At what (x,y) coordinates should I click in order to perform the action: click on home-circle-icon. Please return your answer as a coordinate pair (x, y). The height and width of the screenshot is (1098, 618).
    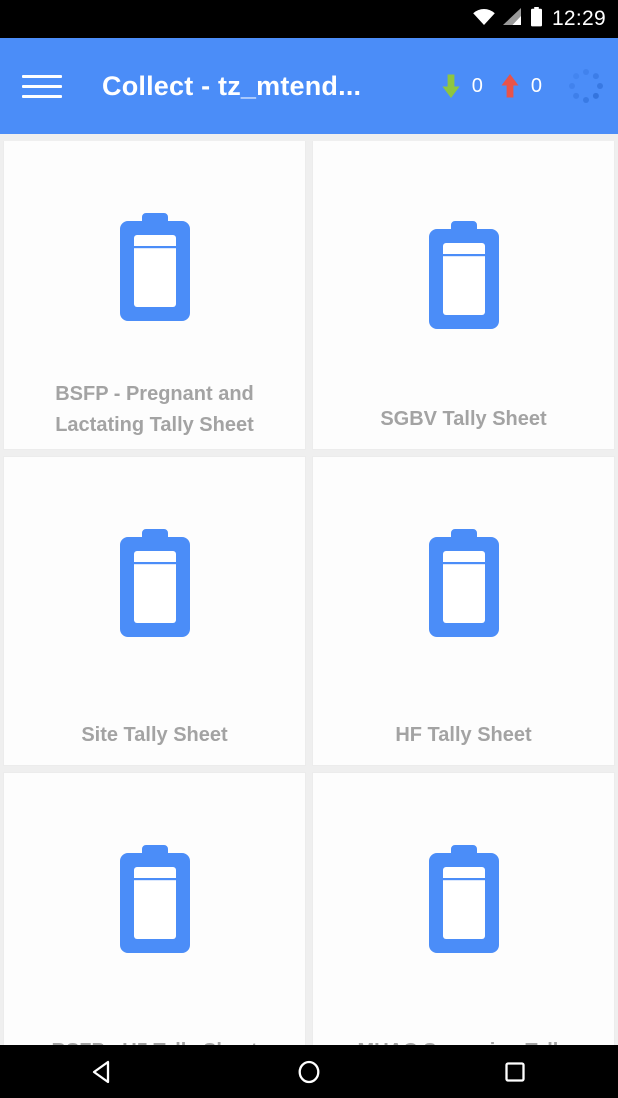
    Looking at the image, I should click on (309, 1071).